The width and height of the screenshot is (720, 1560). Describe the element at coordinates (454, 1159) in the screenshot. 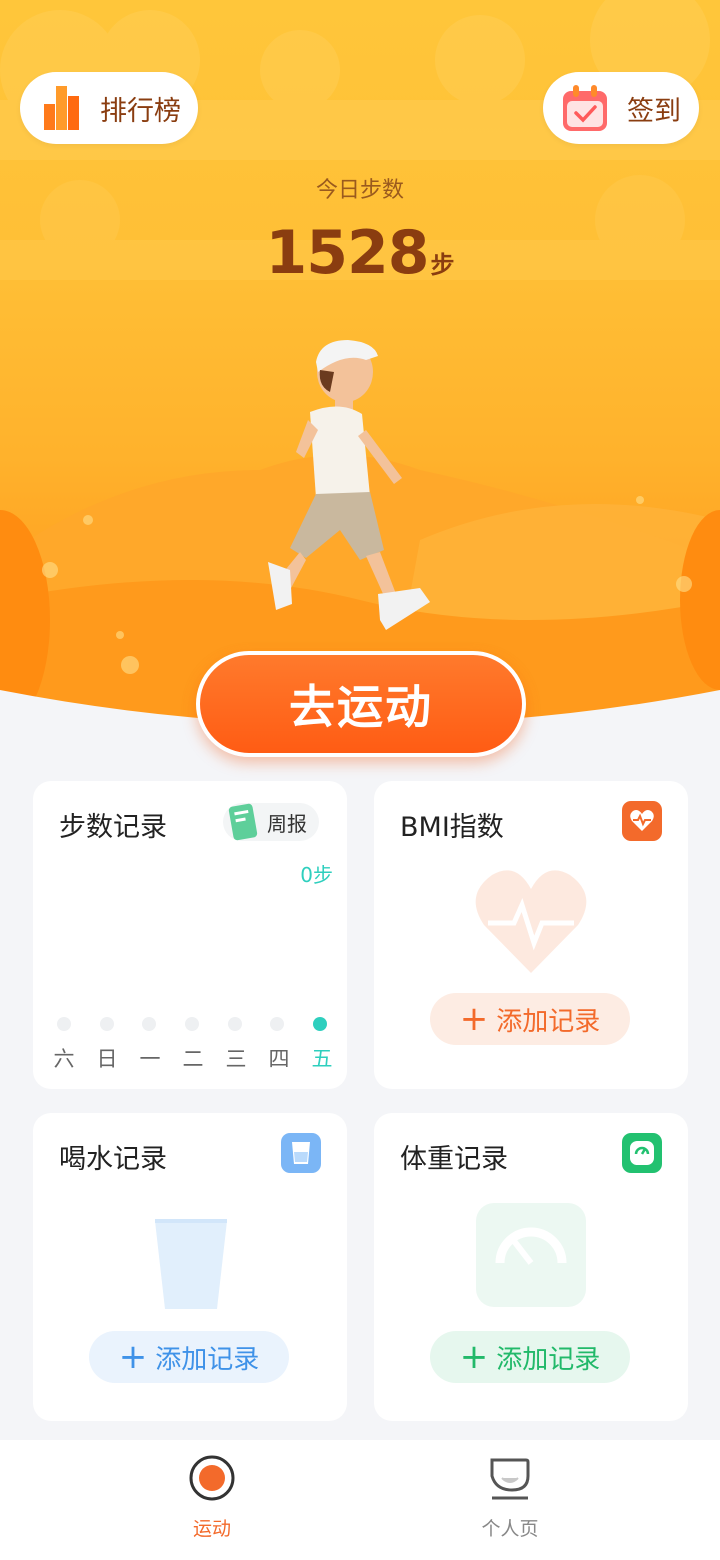

I see `weight-title: 体重记录` at that location.